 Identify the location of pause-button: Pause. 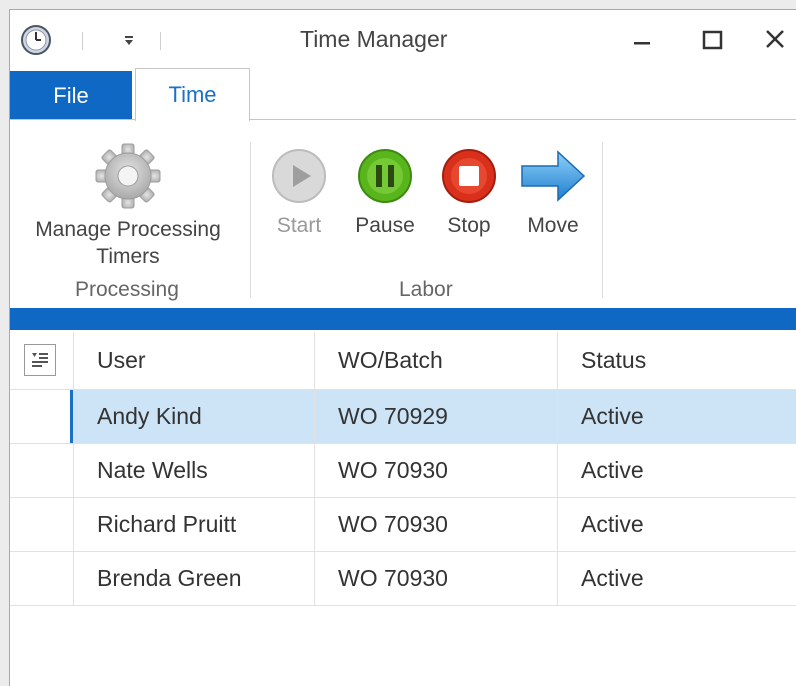
(385, 193).